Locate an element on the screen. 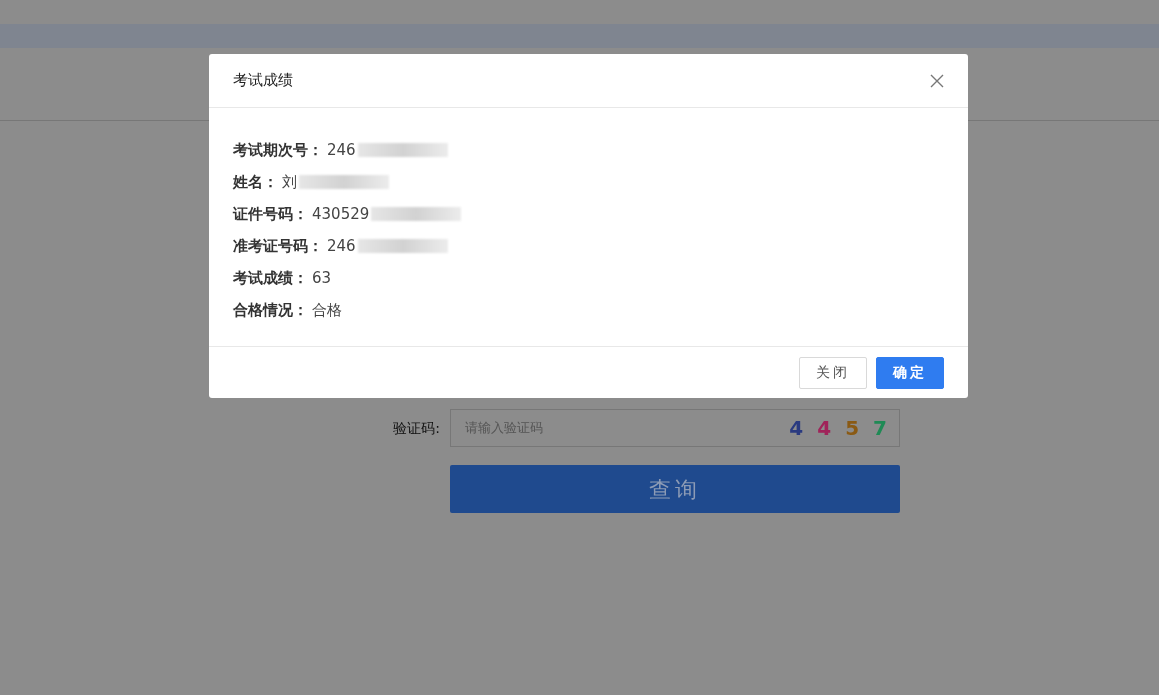  close-button: 关闭 is located at coordinates (833, 372).